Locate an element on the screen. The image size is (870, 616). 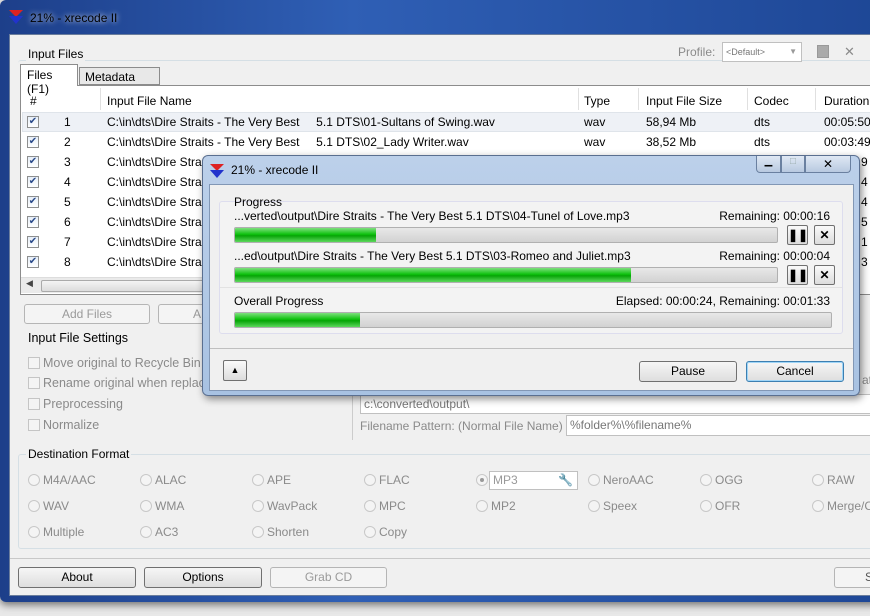
row-size: 58,94 Mb is located at coordinates (671, 122).